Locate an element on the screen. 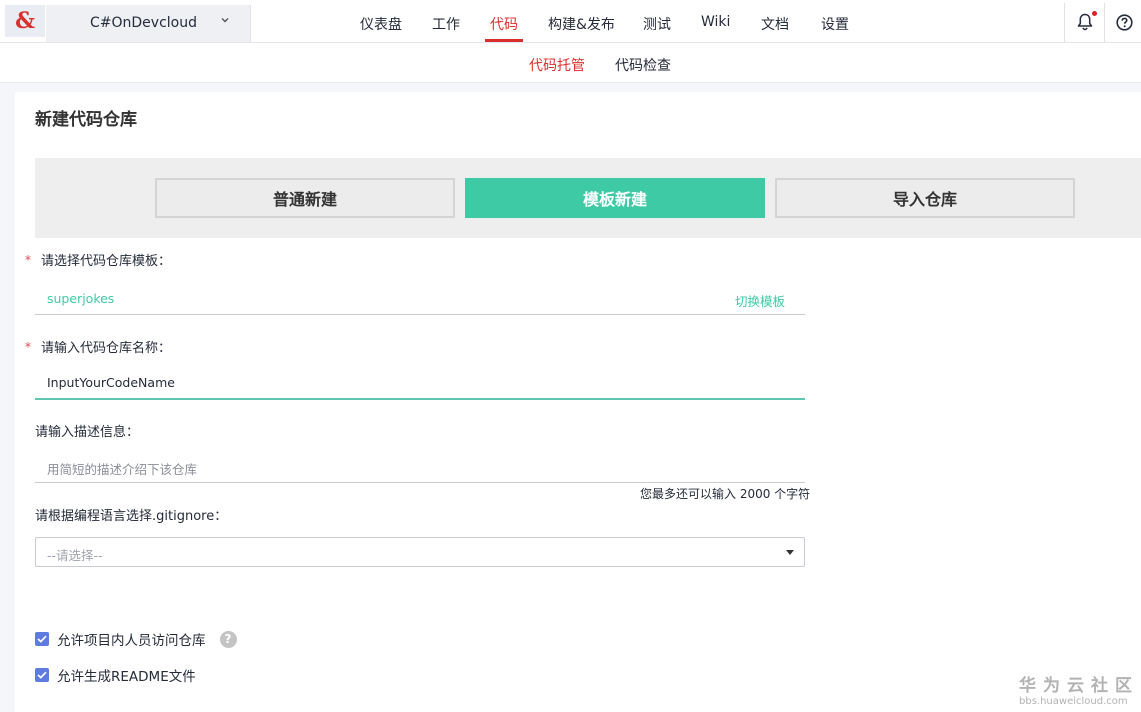 The height and width of the screenshot is (712, 1141). subnav-item-code-hosting: 代码托管 is located at coordinates (557, 65).